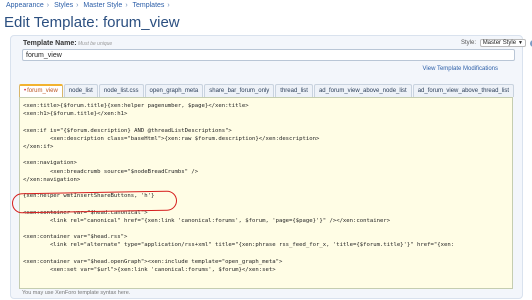 This screenshot has height=300, width=532. I want to click on style-selector: Style: Master Style▼ ?, so click(496, 43).